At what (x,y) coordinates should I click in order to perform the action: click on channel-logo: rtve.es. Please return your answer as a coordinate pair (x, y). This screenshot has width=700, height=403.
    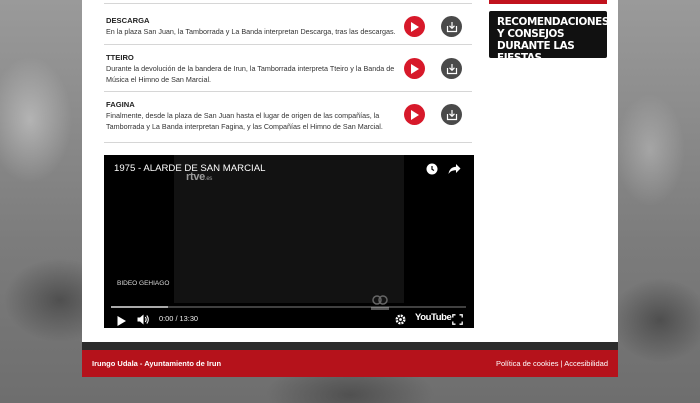
    Looking at the image, I should click on (199, 177).